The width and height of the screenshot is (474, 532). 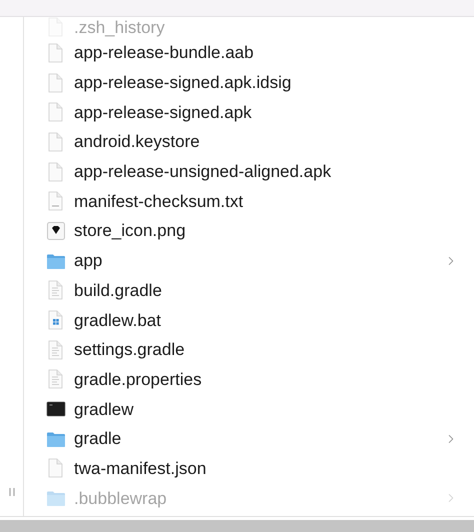 What do you see at coordinates (249, 142) in the screenshot?
I see `file-row: android.keystore` at bounding box center [249, 142].